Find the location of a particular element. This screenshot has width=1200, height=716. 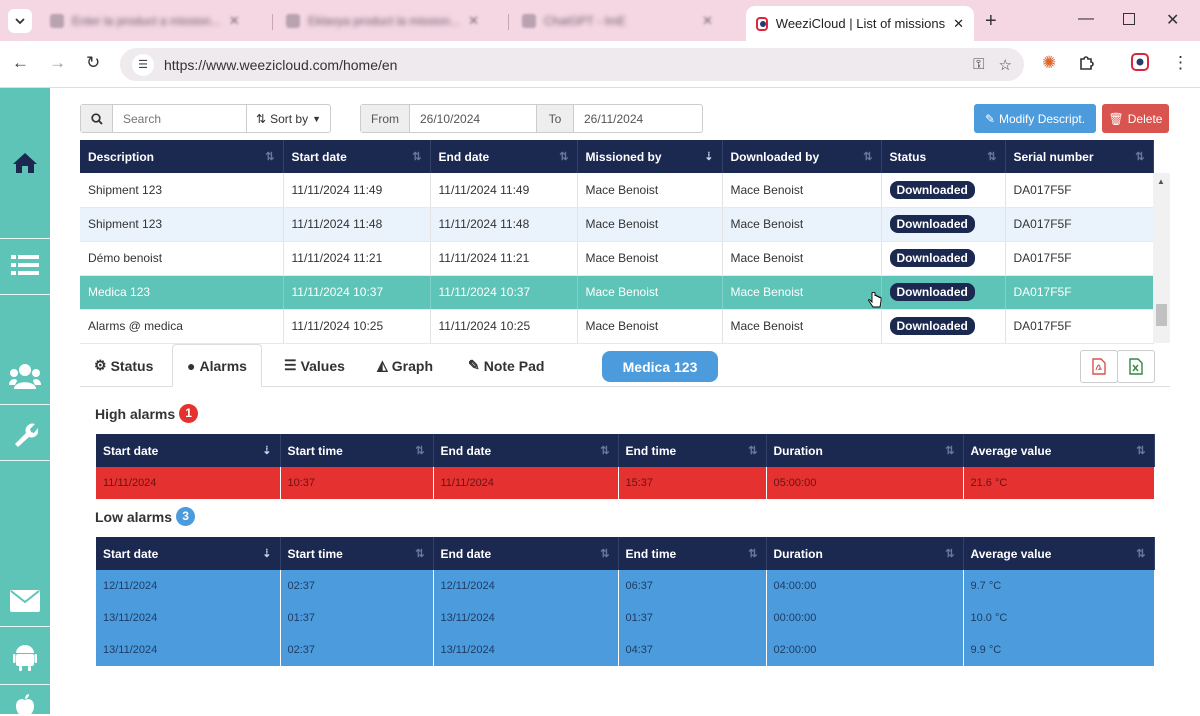

tab-search-button is located at coordinates (20, 21).